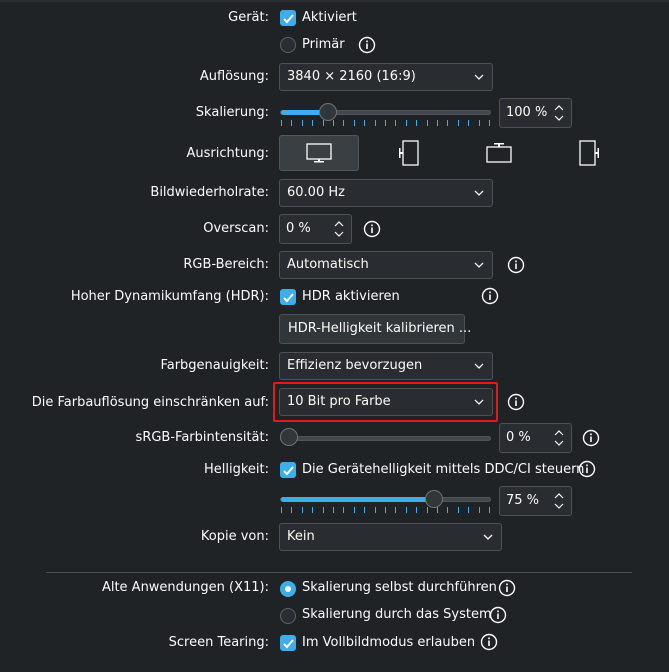 This screenshot has height=672, width=669. Describe the element at coordinates (301, 536) in the screenshot. I see `mirror-value: Kein` at that location.